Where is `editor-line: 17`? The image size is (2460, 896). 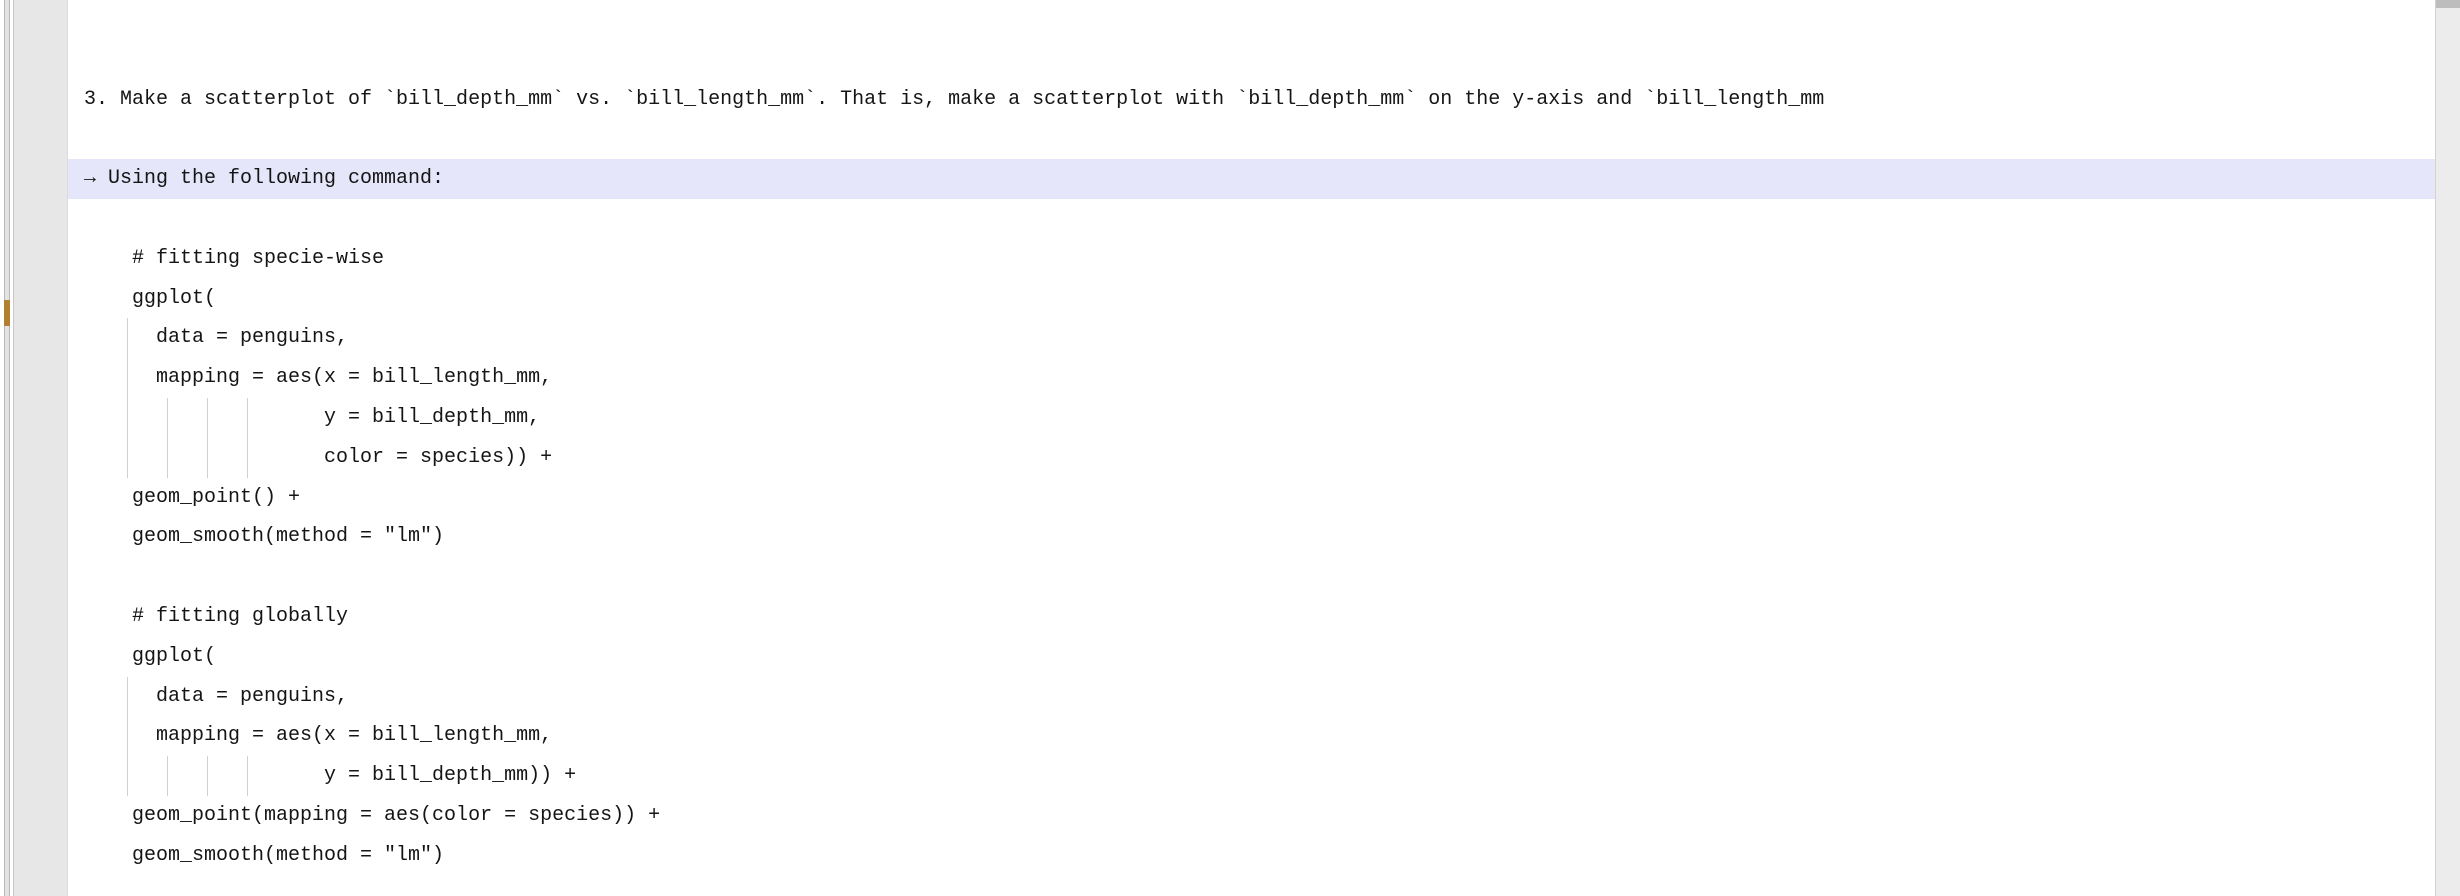 editor-line: 17 is located at coordinates (1224, 219).